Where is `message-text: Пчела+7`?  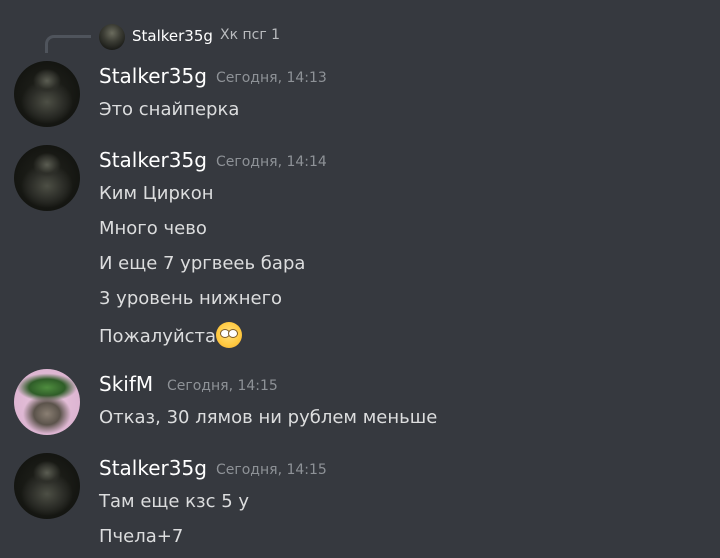 message-text: Пчела+7 is located at coordinates (141, 536).